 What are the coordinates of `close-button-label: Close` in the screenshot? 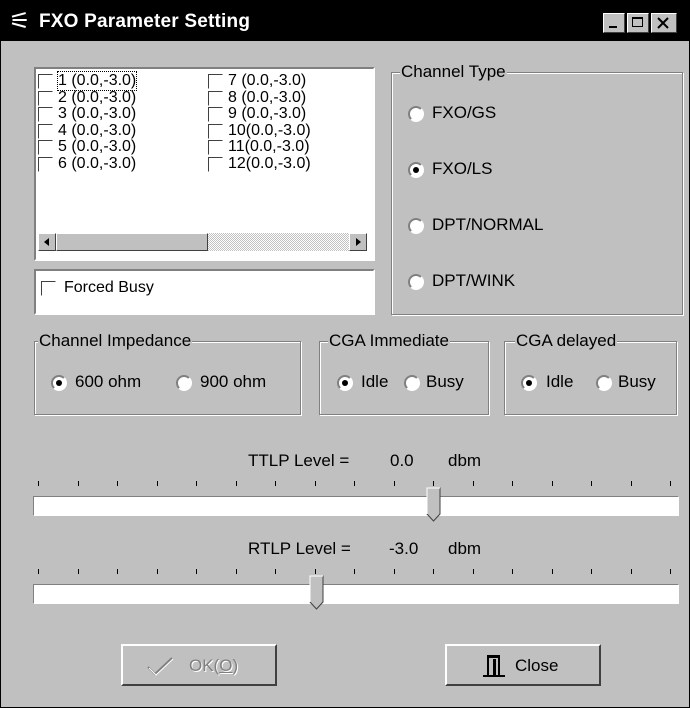 It's located at (537, 665).